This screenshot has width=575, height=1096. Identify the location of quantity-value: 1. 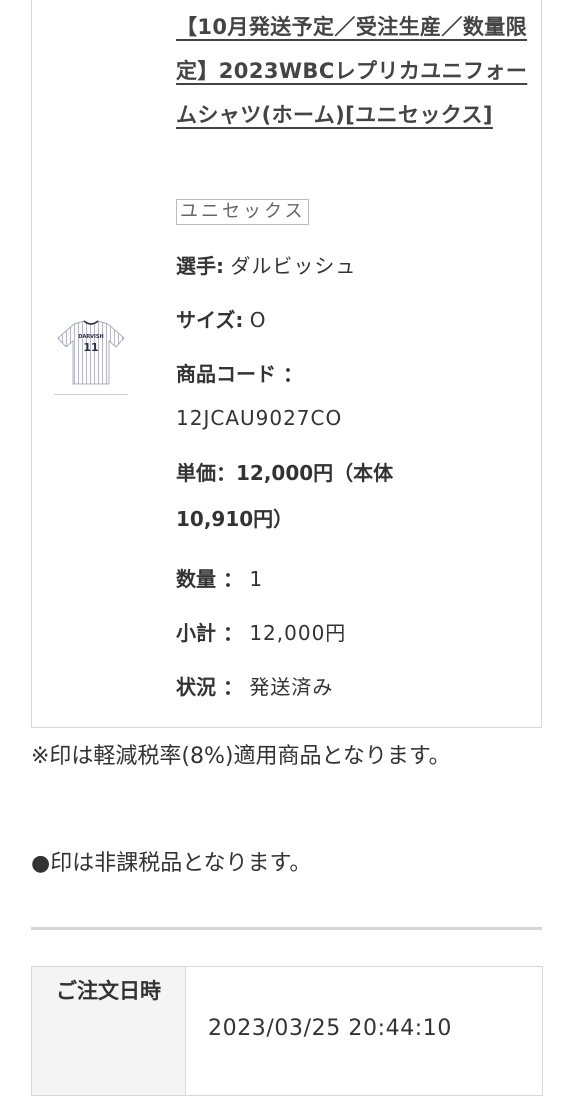
(256, 579).